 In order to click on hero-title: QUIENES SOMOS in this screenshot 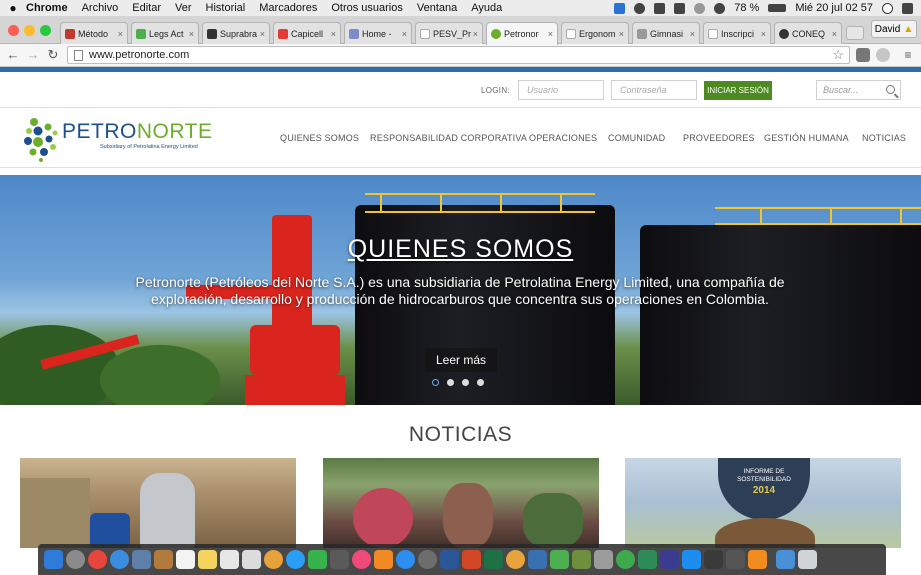, I will do `click(460, 249)`.